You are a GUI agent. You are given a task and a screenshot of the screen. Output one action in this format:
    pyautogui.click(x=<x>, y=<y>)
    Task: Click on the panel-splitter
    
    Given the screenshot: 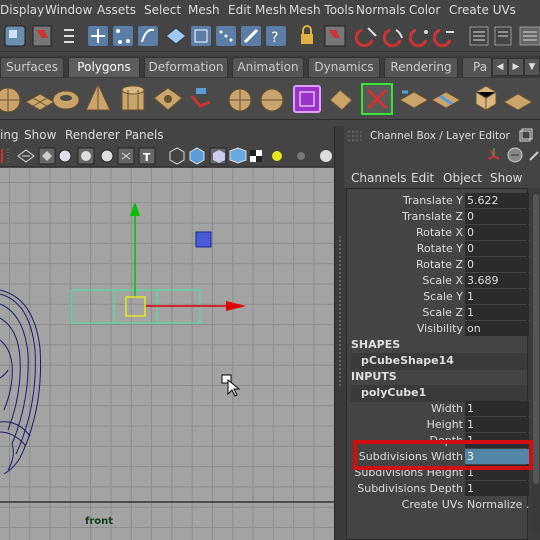 What is the action you would take?
    pyautogui.click(x=339, y=333)
    